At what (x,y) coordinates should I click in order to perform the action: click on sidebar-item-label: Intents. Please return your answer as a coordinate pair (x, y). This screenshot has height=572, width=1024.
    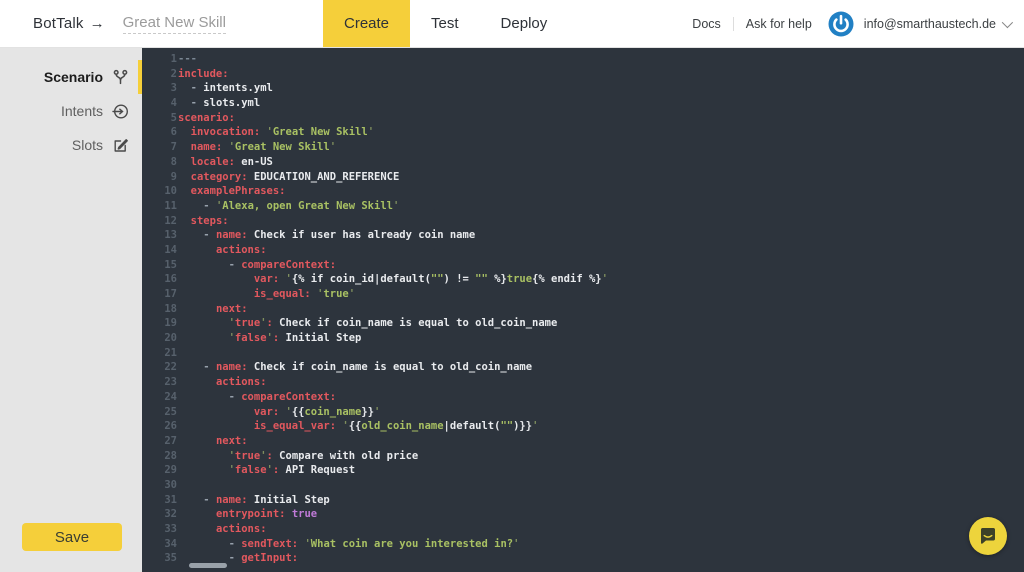
    Looking at the image, I should click on (81, 111).